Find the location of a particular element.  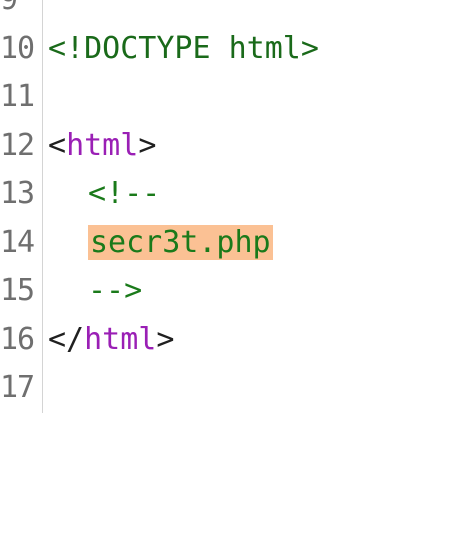

code-line: 11 is located at coordinates (228, 97).